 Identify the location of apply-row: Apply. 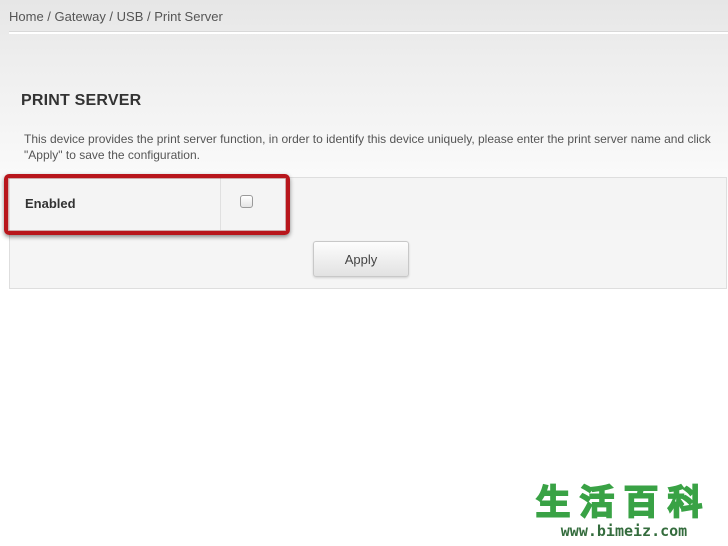
(368, 259).